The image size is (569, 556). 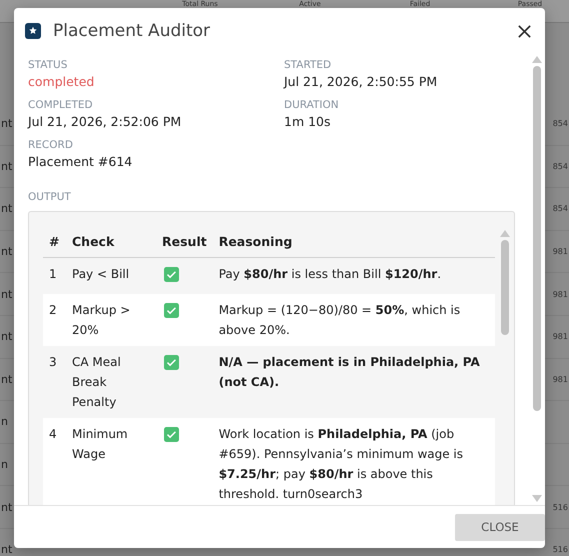 What do you see at coordinates (349, 372) in the screenshot?
I see `table-cell: N/A — placement is in Philadelphia, PA (not CA).` at bounding box center [349, 372].